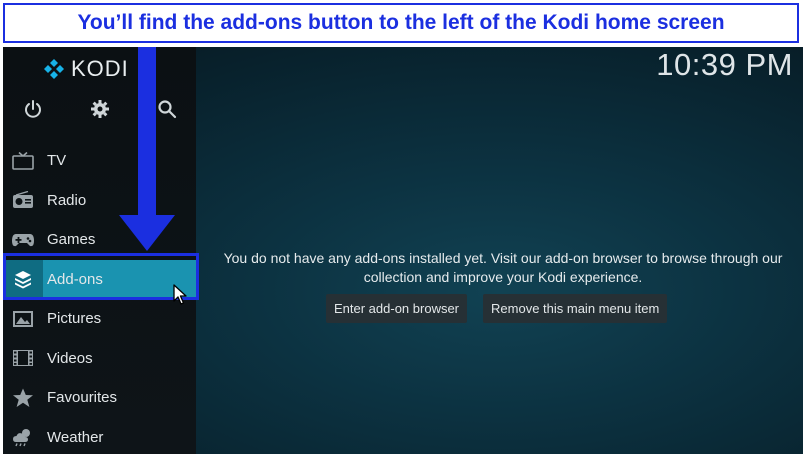 The width and height of the screenshot is (806, 456). I want to click on top-icon-bar, so click(99, 111).